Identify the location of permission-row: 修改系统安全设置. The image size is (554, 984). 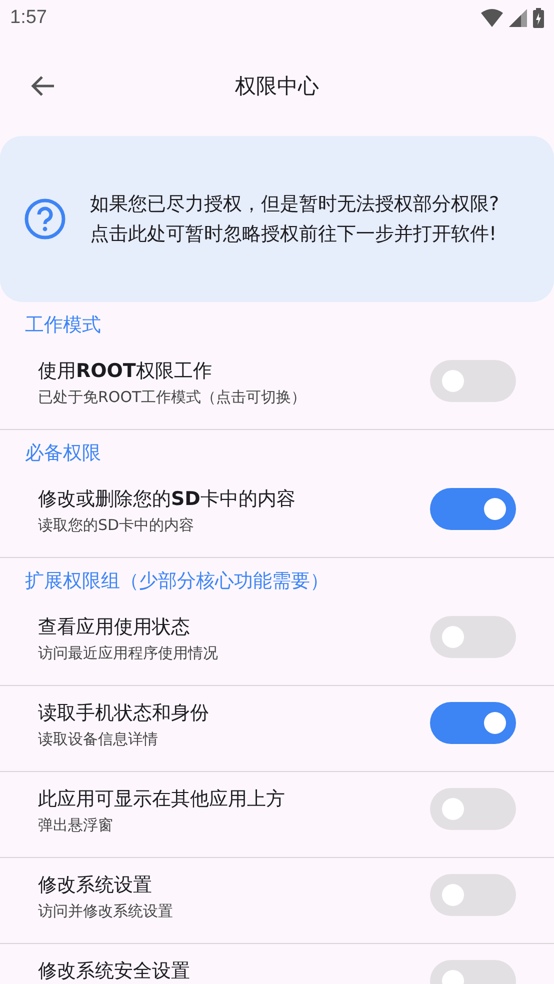
(277, 964).